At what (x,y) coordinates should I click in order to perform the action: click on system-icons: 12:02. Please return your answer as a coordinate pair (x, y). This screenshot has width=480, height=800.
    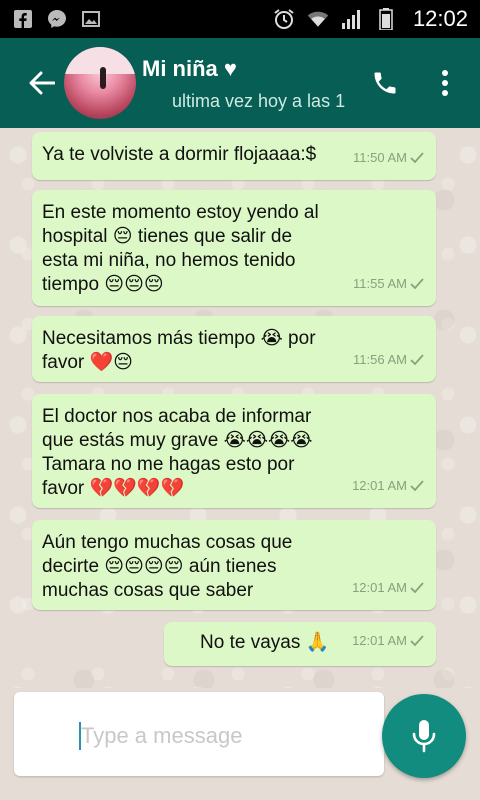
    Looking at the image, I should click on (370, 19).